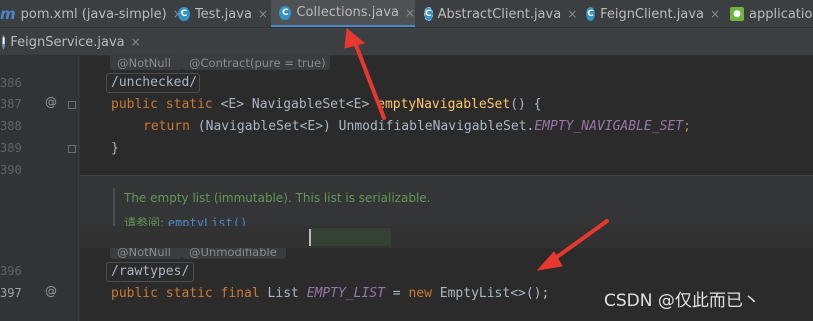 The image size is (813, 321). I want to click on arrow-up-left, so click(365, 74).